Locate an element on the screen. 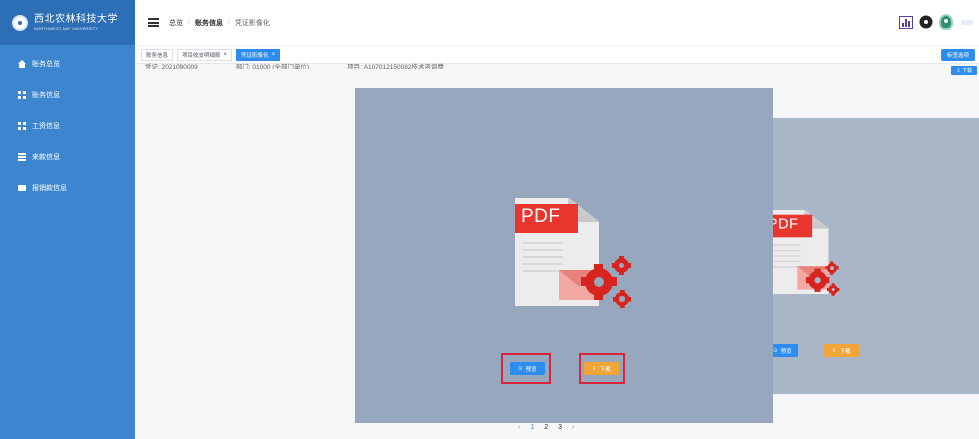  sidebar-item-account-info: 账务信息 is located at coordinates (67, 94).